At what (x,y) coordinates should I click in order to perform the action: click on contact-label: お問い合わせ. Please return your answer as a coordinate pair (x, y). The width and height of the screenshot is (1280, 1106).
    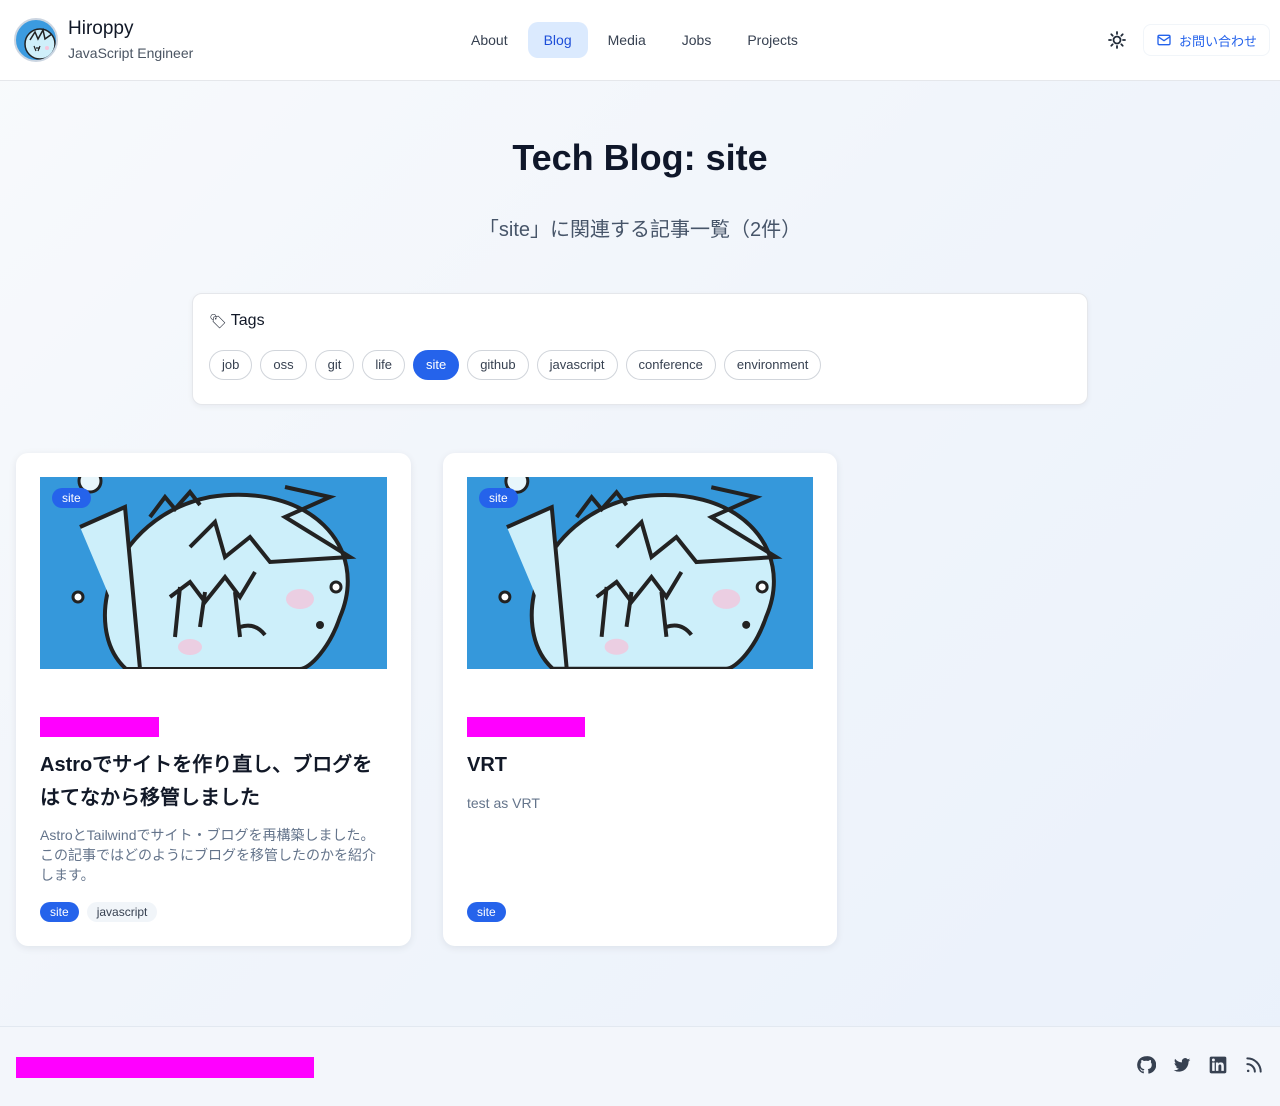
    Looking at the image, I should click on (1218, 41).